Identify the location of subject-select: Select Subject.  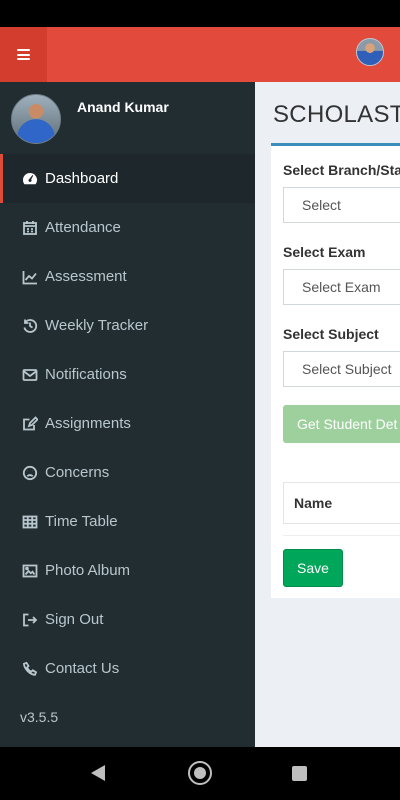
(341, 369).